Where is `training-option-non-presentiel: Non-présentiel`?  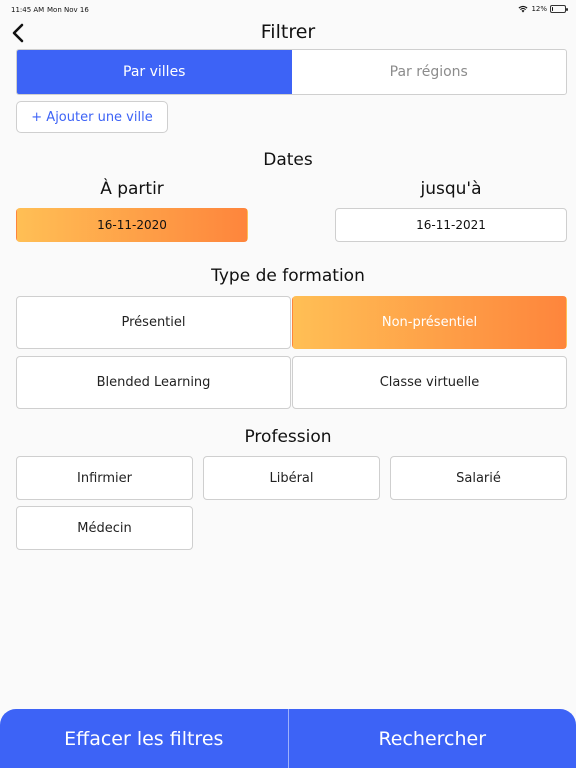 training-option-non-presentiel: Non-présentiel is located at coordinates (429, 322).